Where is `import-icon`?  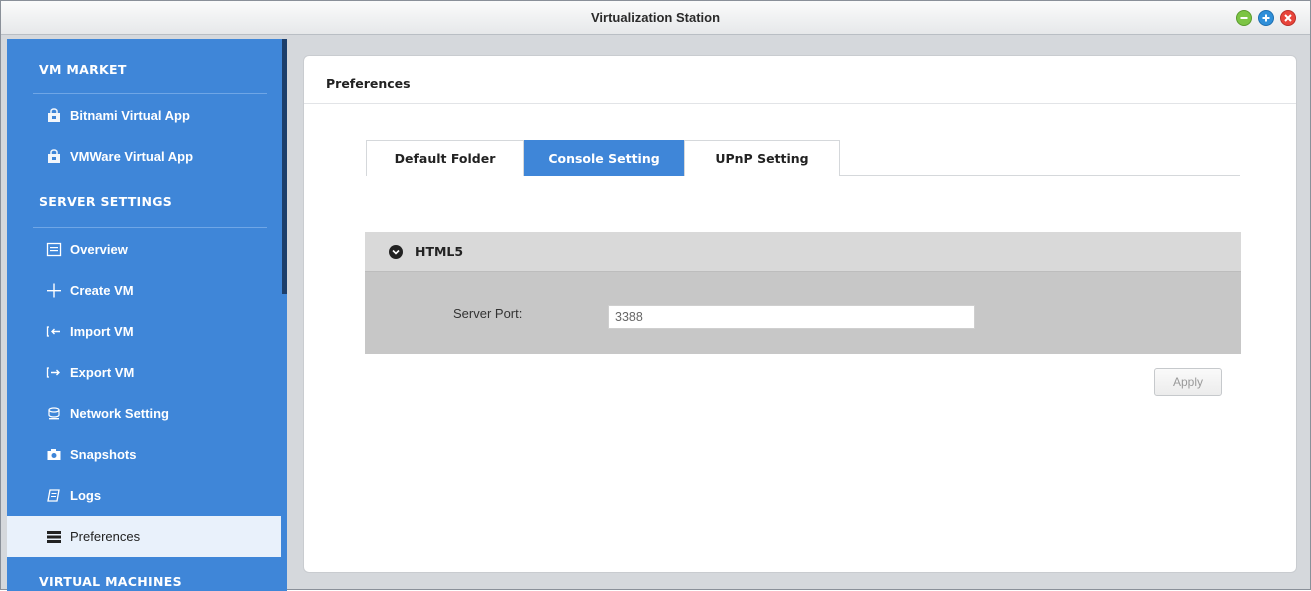 import-icon is located at coordinates (54, 332).